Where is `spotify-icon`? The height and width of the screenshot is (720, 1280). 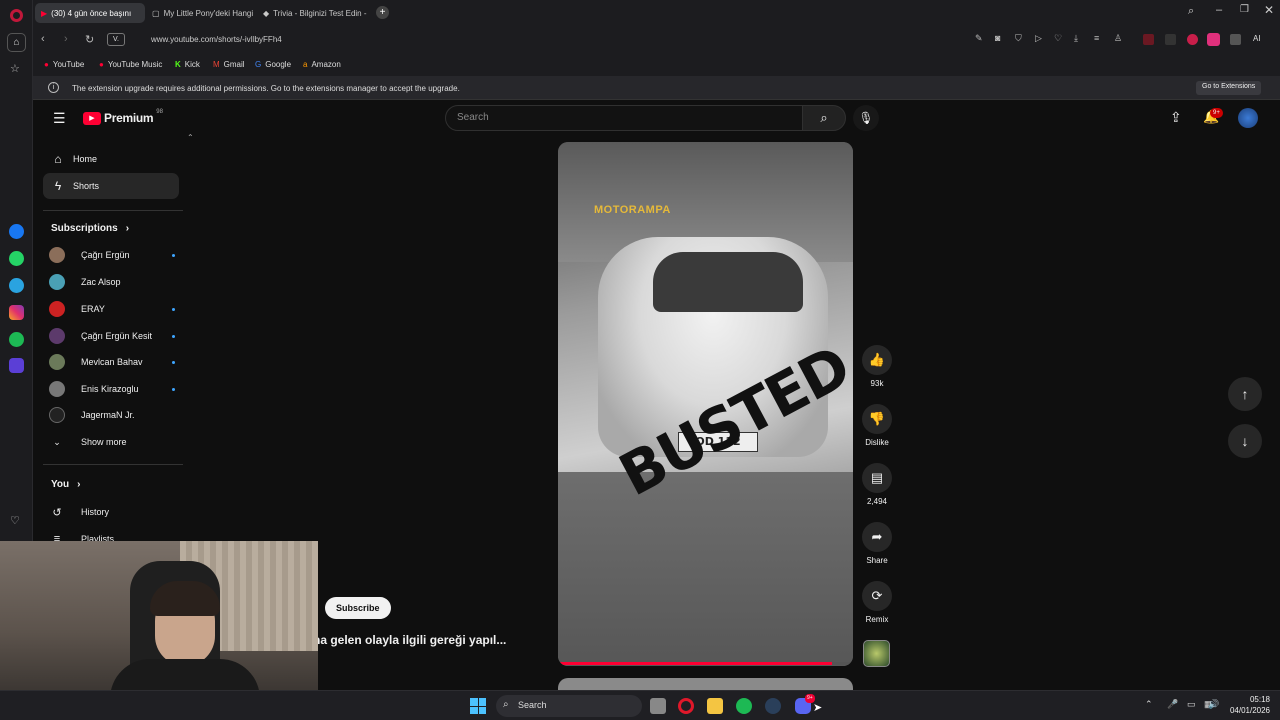
spotify-icon is located at coordinates (16, 339).